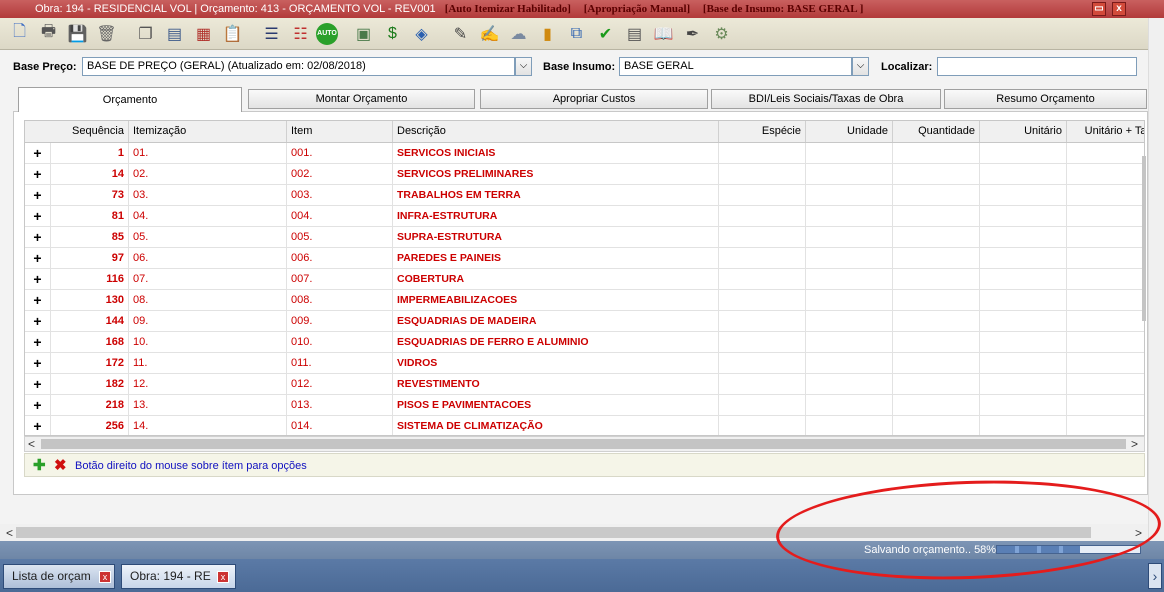 The width and height of the screenshot is (1164, 592). What do you see at coordinates (762, 131) in the screenshot?
I see `col-especie-header: Espécie` at bounding box center [762, 131].